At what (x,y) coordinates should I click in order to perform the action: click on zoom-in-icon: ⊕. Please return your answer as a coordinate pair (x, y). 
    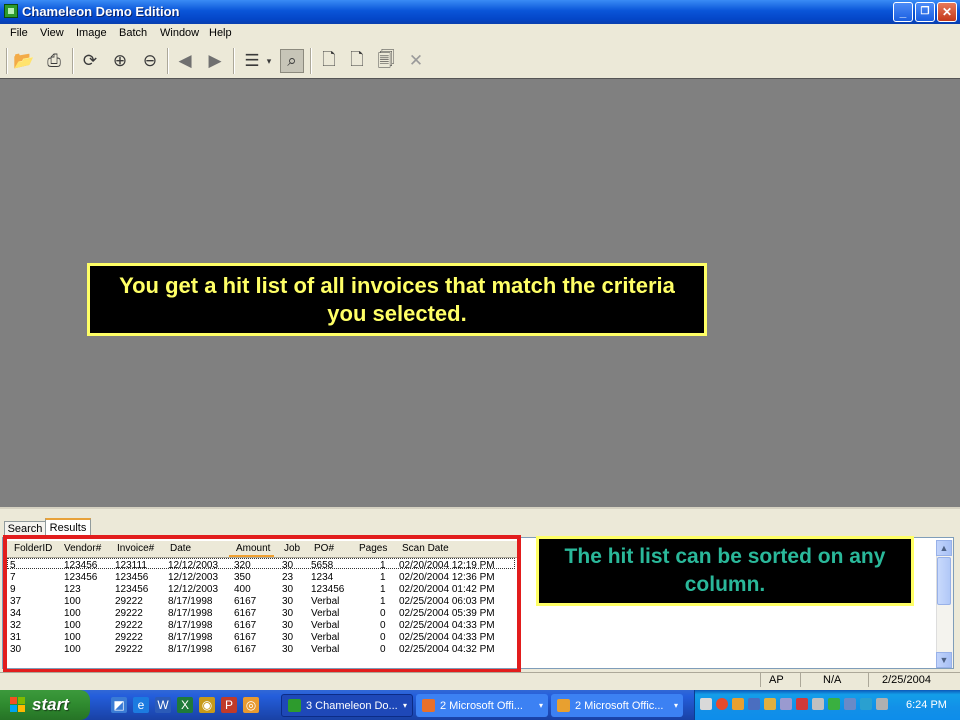
    Looking at the image, I should click on (120, 61).